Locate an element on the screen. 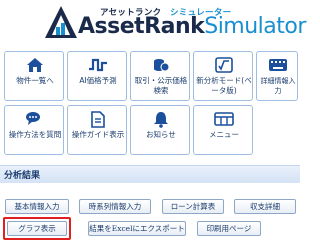  menu-tile-label: 物件一覧へ is located at coordinates (35, 80).